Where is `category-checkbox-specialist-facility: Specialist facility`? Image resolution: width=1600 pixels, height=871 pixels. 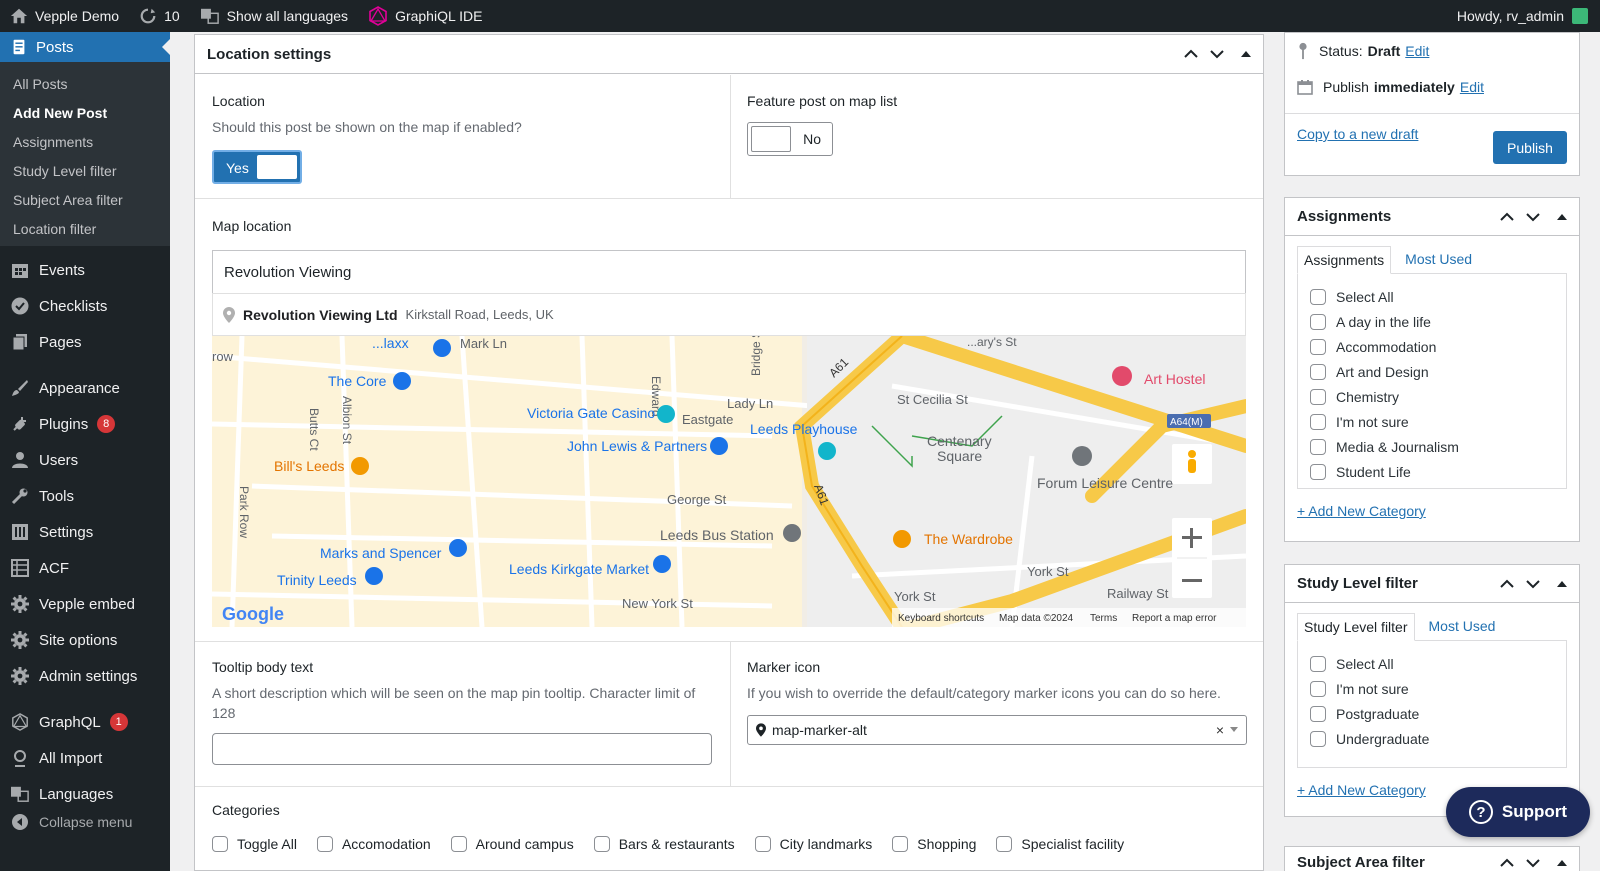
category-checkbox-specialist-facility: Specialist facility is located at coordinates (1060, 844).